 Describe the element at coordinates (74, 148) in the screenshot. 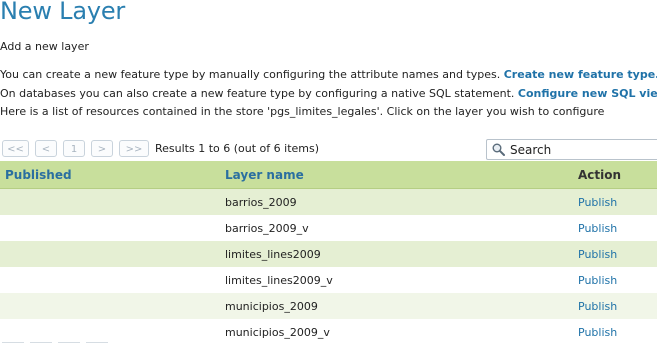

I see `page-number-button: 1` at that location.